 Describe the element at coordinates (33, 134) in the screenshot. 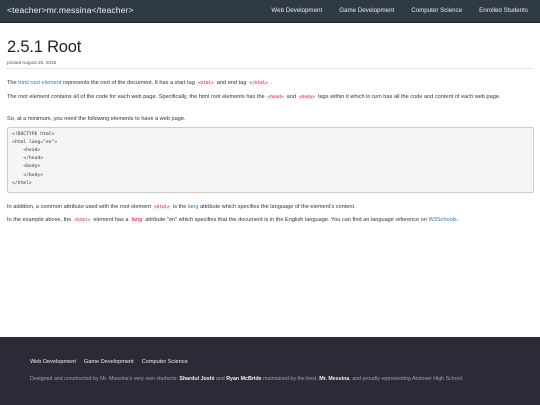

I see `code-line: <!DOCTYPE html>` at that location.